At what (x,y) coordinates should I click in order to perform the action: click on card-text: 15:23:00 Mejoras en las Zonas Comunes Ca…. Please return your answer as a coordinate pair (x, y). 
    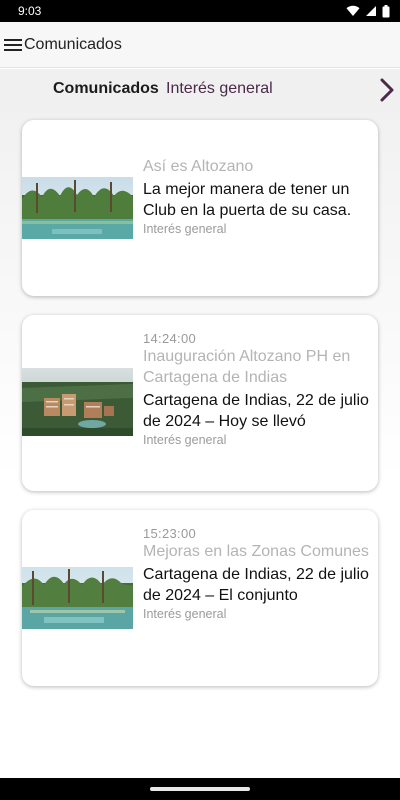
    Looking at the image, I should click on (256, 573).